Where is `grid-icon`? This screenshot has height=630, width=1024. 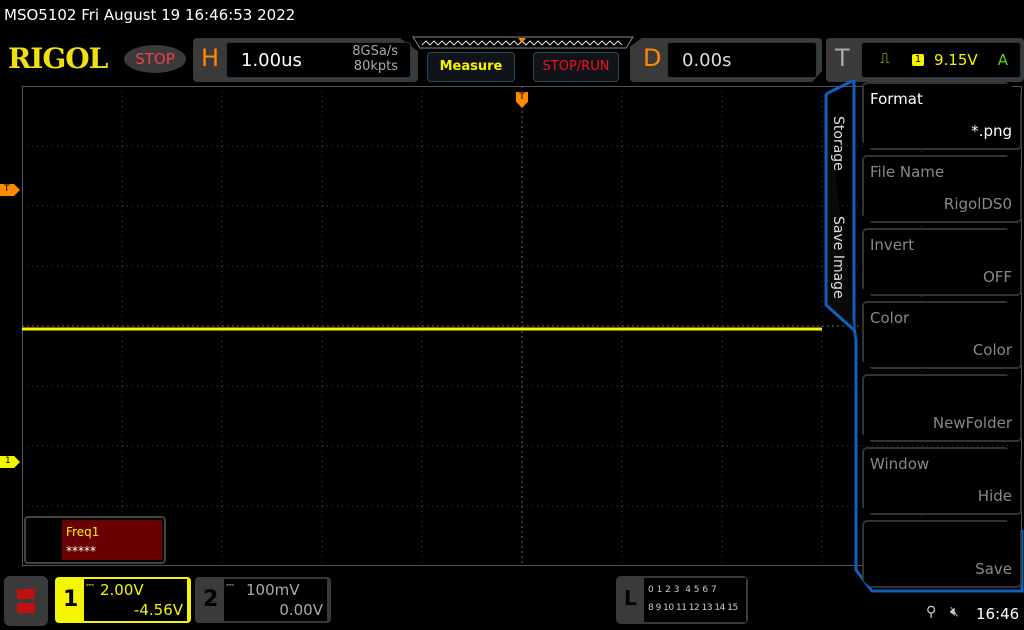
grid-icon is located at coordinates (26, 601).